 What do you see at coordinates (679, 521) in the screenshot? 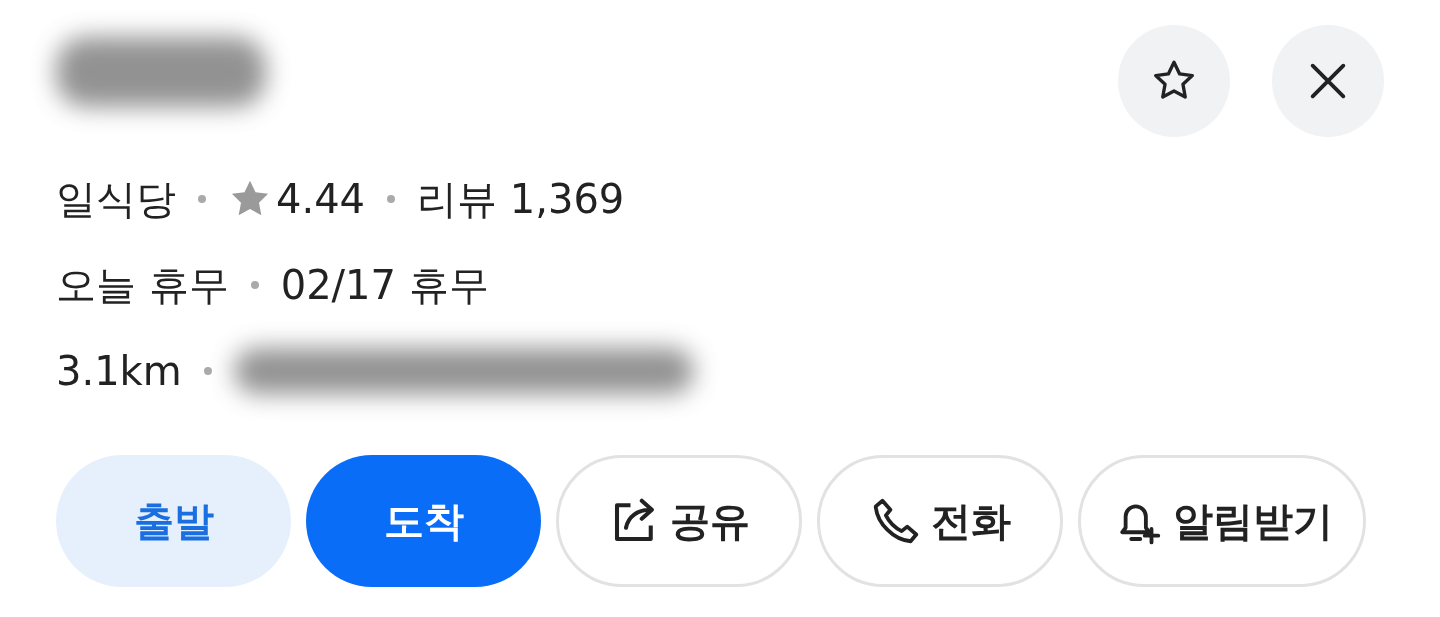
I see `share-button: 공유` at bounding box center [679, 521].